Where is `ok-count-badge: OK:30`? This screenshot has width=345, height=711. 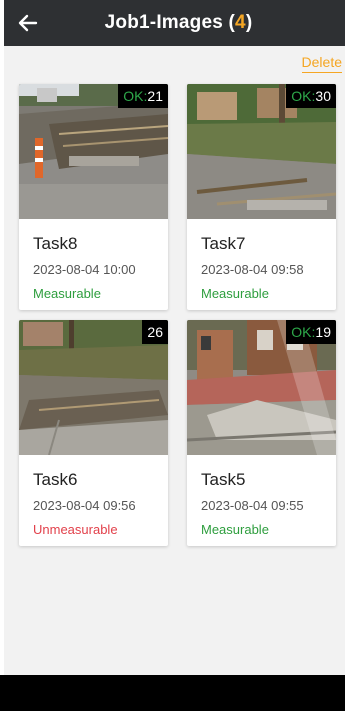
ok-count-badge: OK:30 is located at coordinates (311, 96).